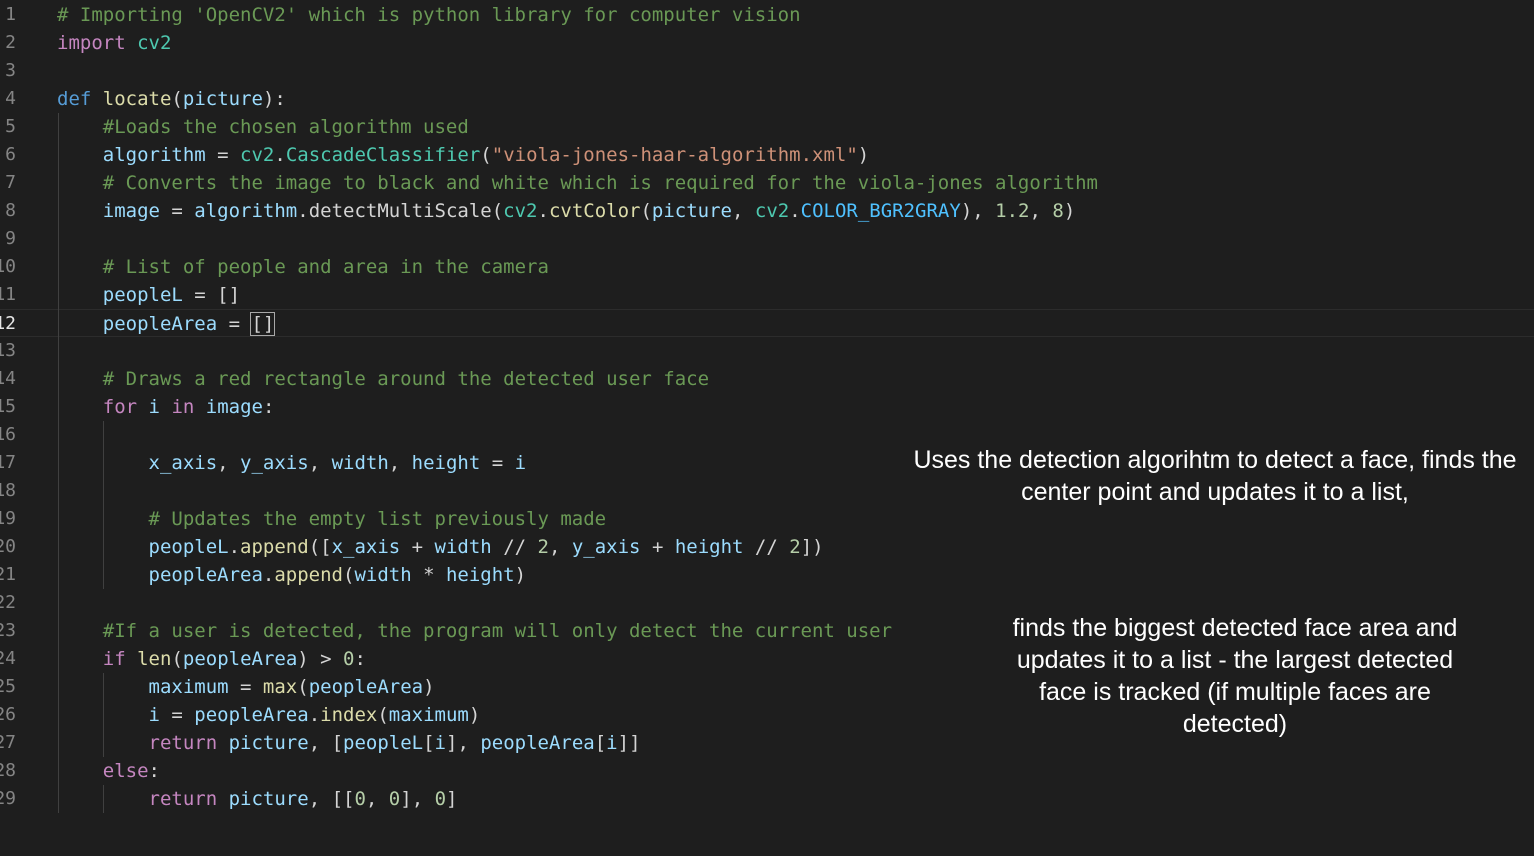  What do you see at coordinates (154, 155) in the screenshot?
I see `code-token: algorithm` at bounding box center [154, 155].